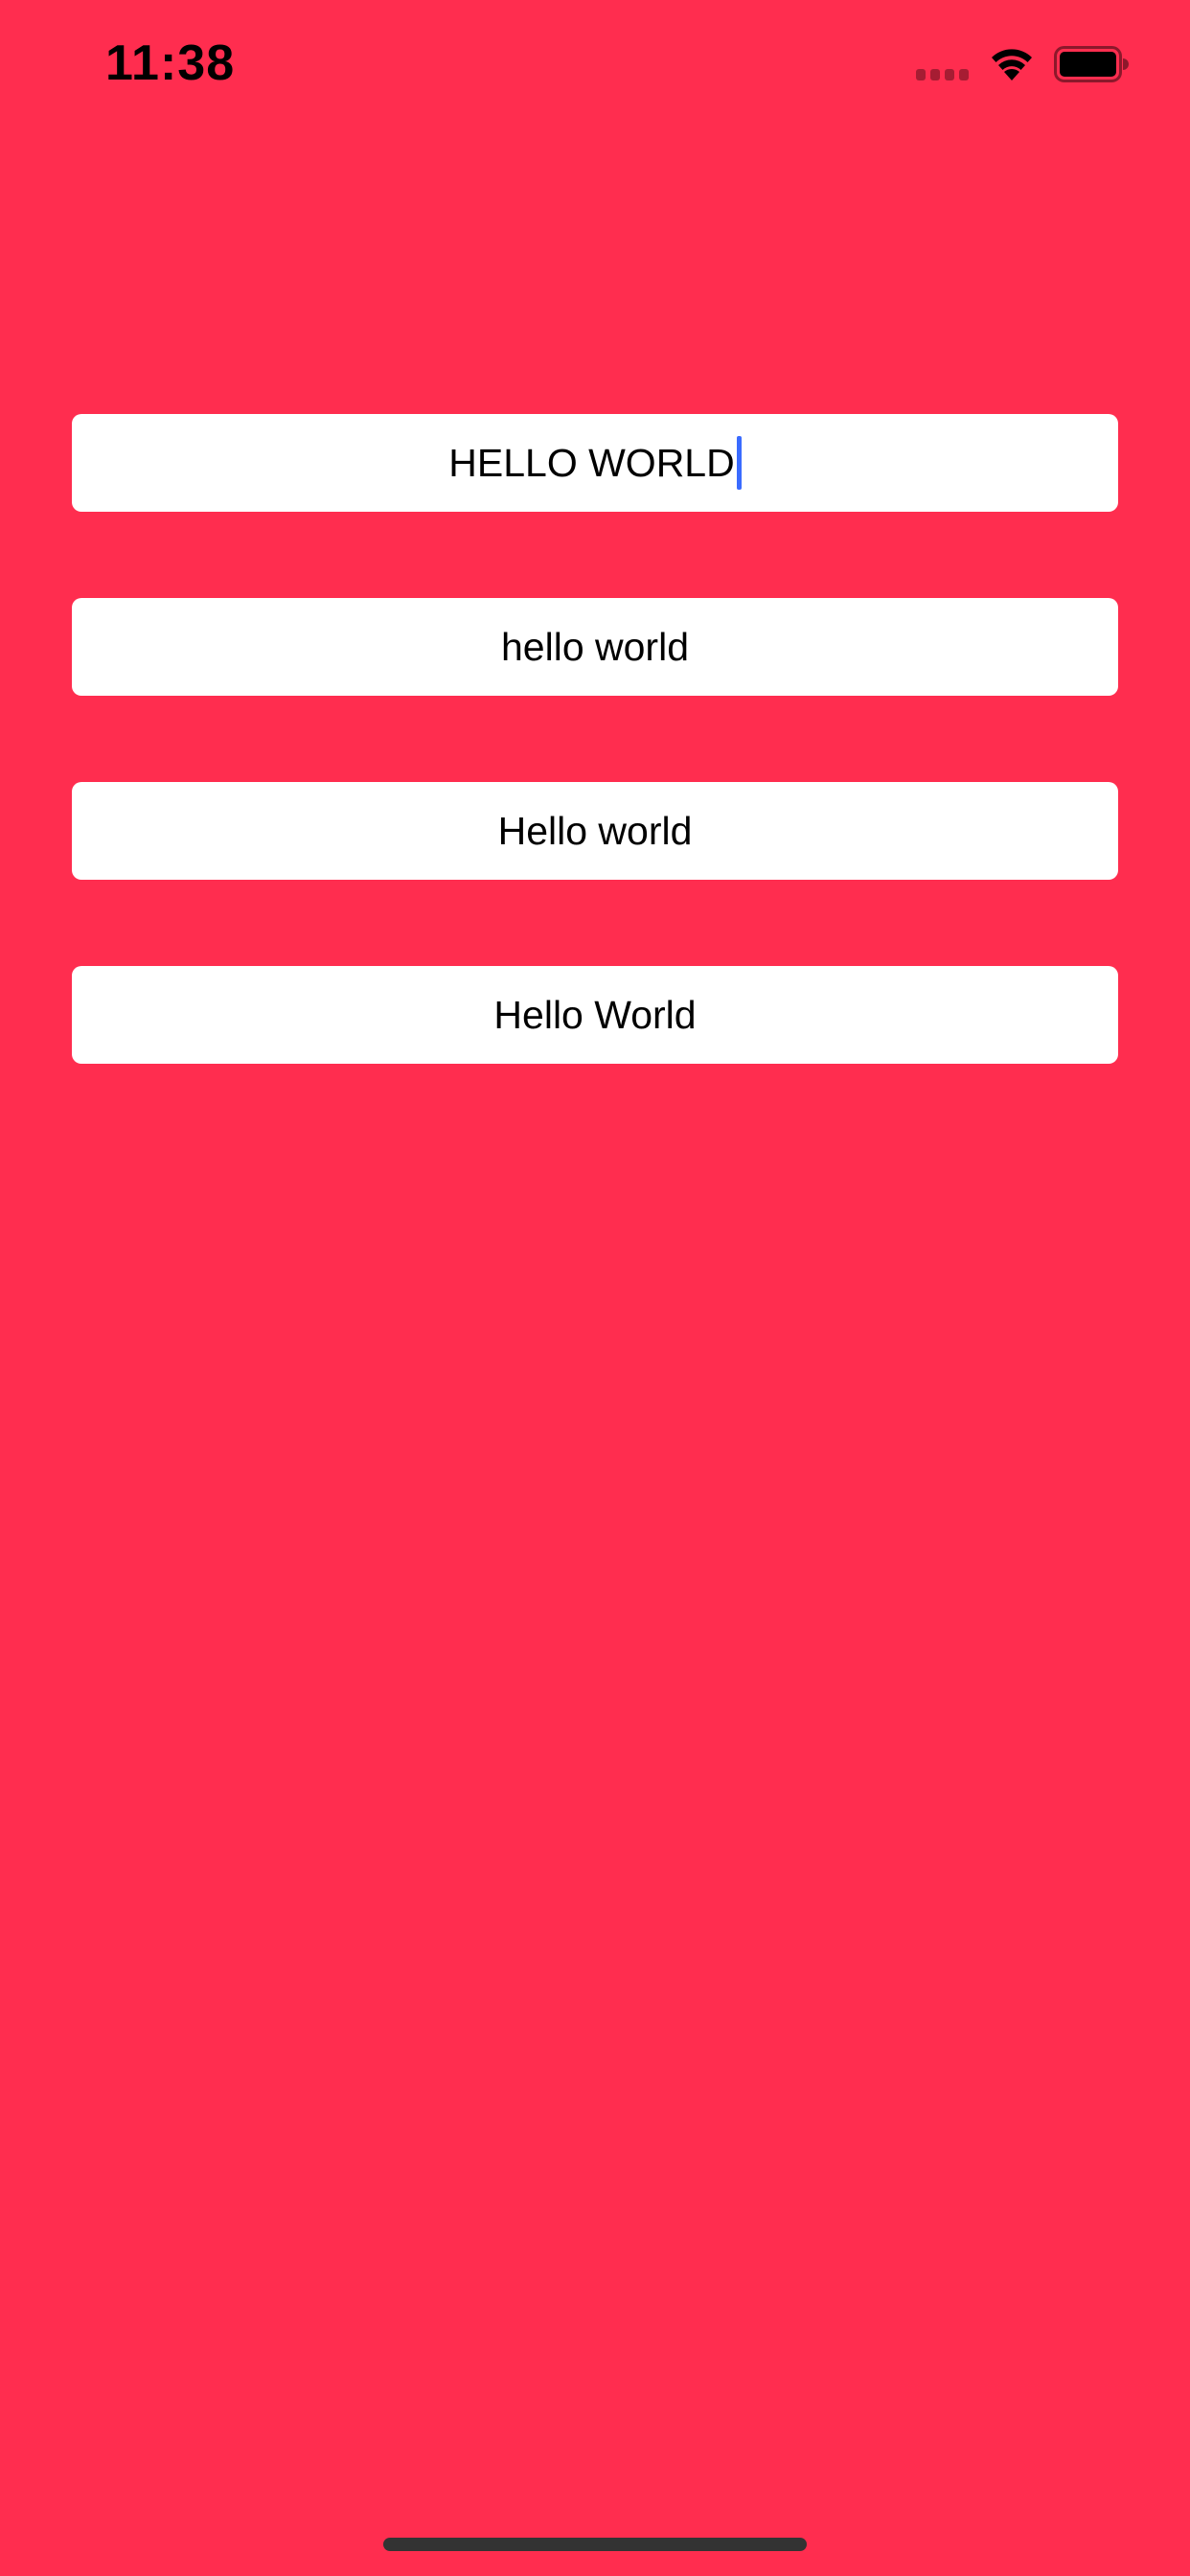  What do you see at coordinates (171, 63) in the screenshot?
I see `status-time: 11:38` at bounding box center [171, 63].